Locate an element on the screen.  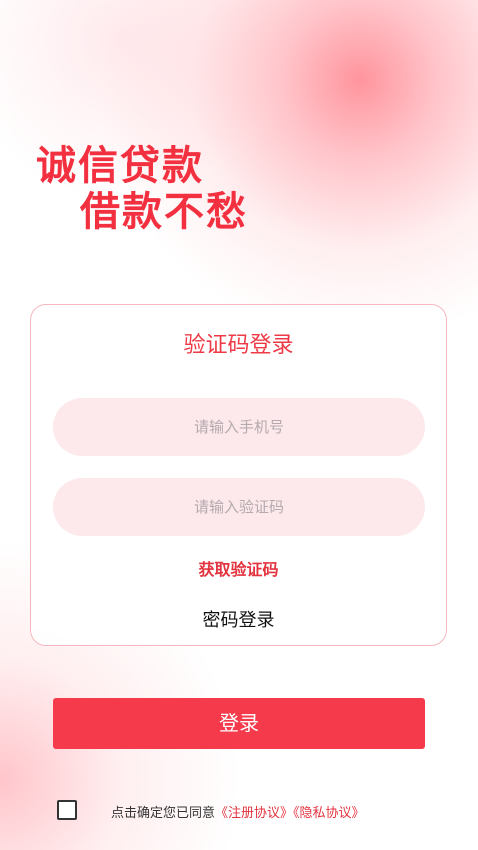
card-title: 验证码登录 is located at coordinates (238, 345).